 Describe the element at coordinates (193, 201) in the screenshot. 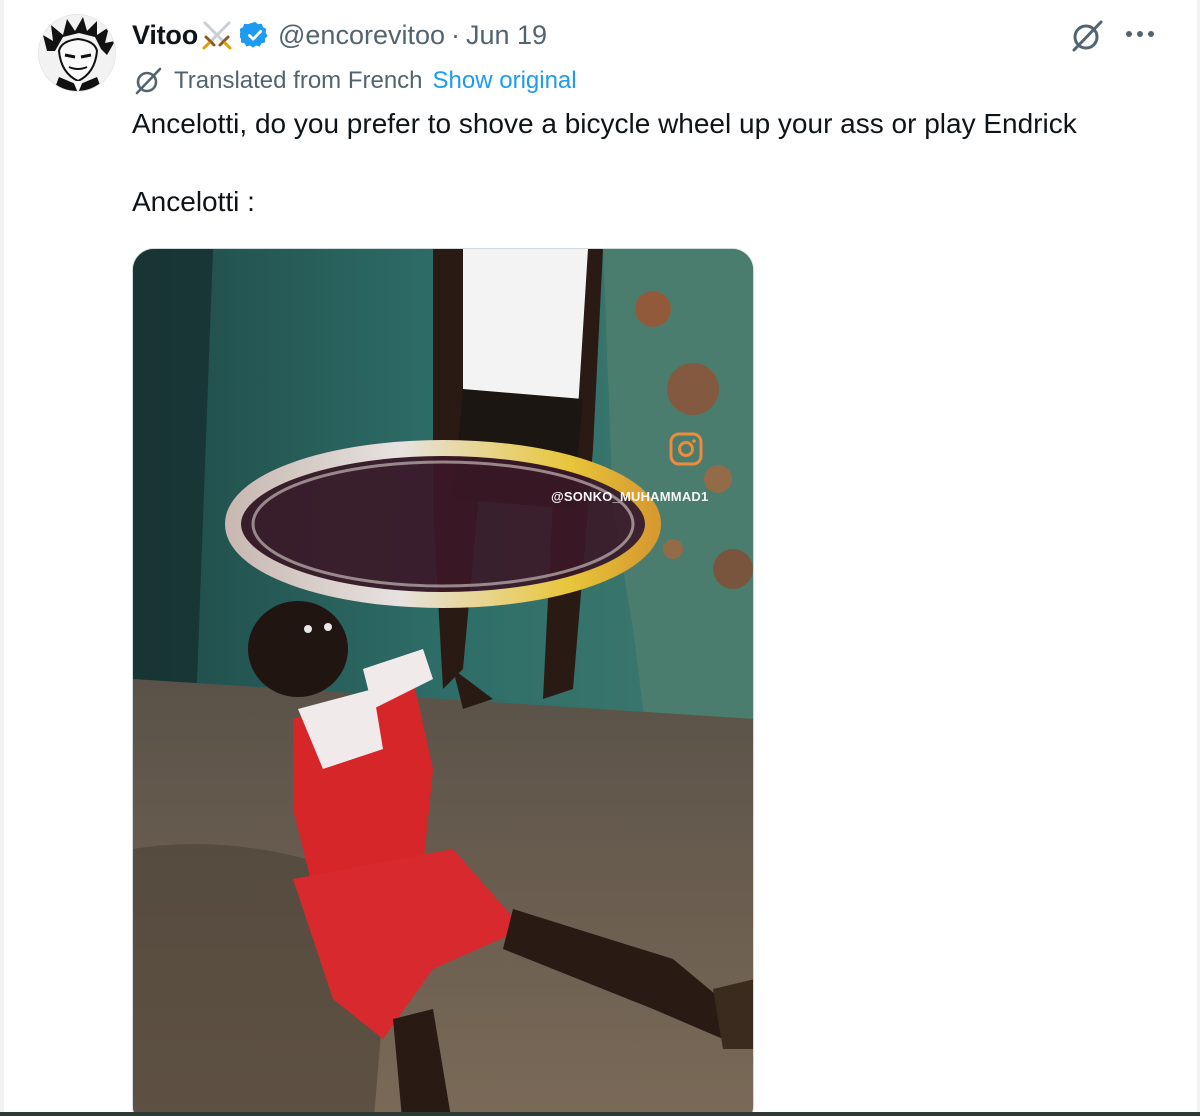

I see `tweet-text-line: Ancelotti :` at that location.